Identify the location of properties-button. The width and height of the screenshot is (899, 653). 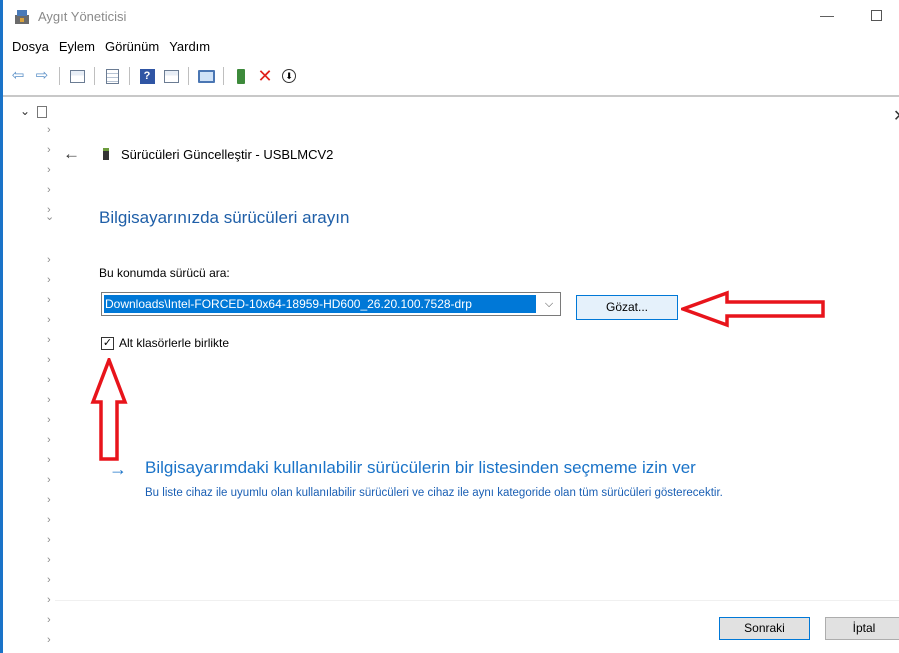
(77, 76).